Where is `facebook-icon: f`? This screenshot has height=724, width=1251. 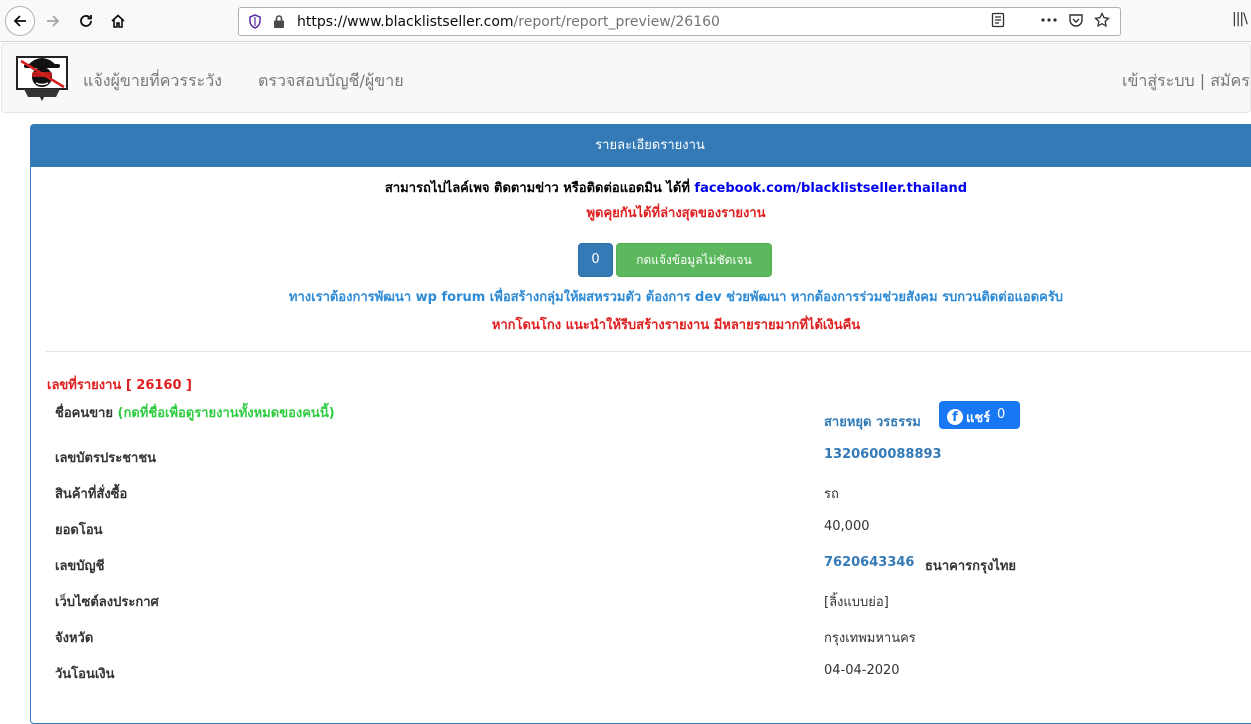 facebook-icon: f is located at coordinates (955, 417).